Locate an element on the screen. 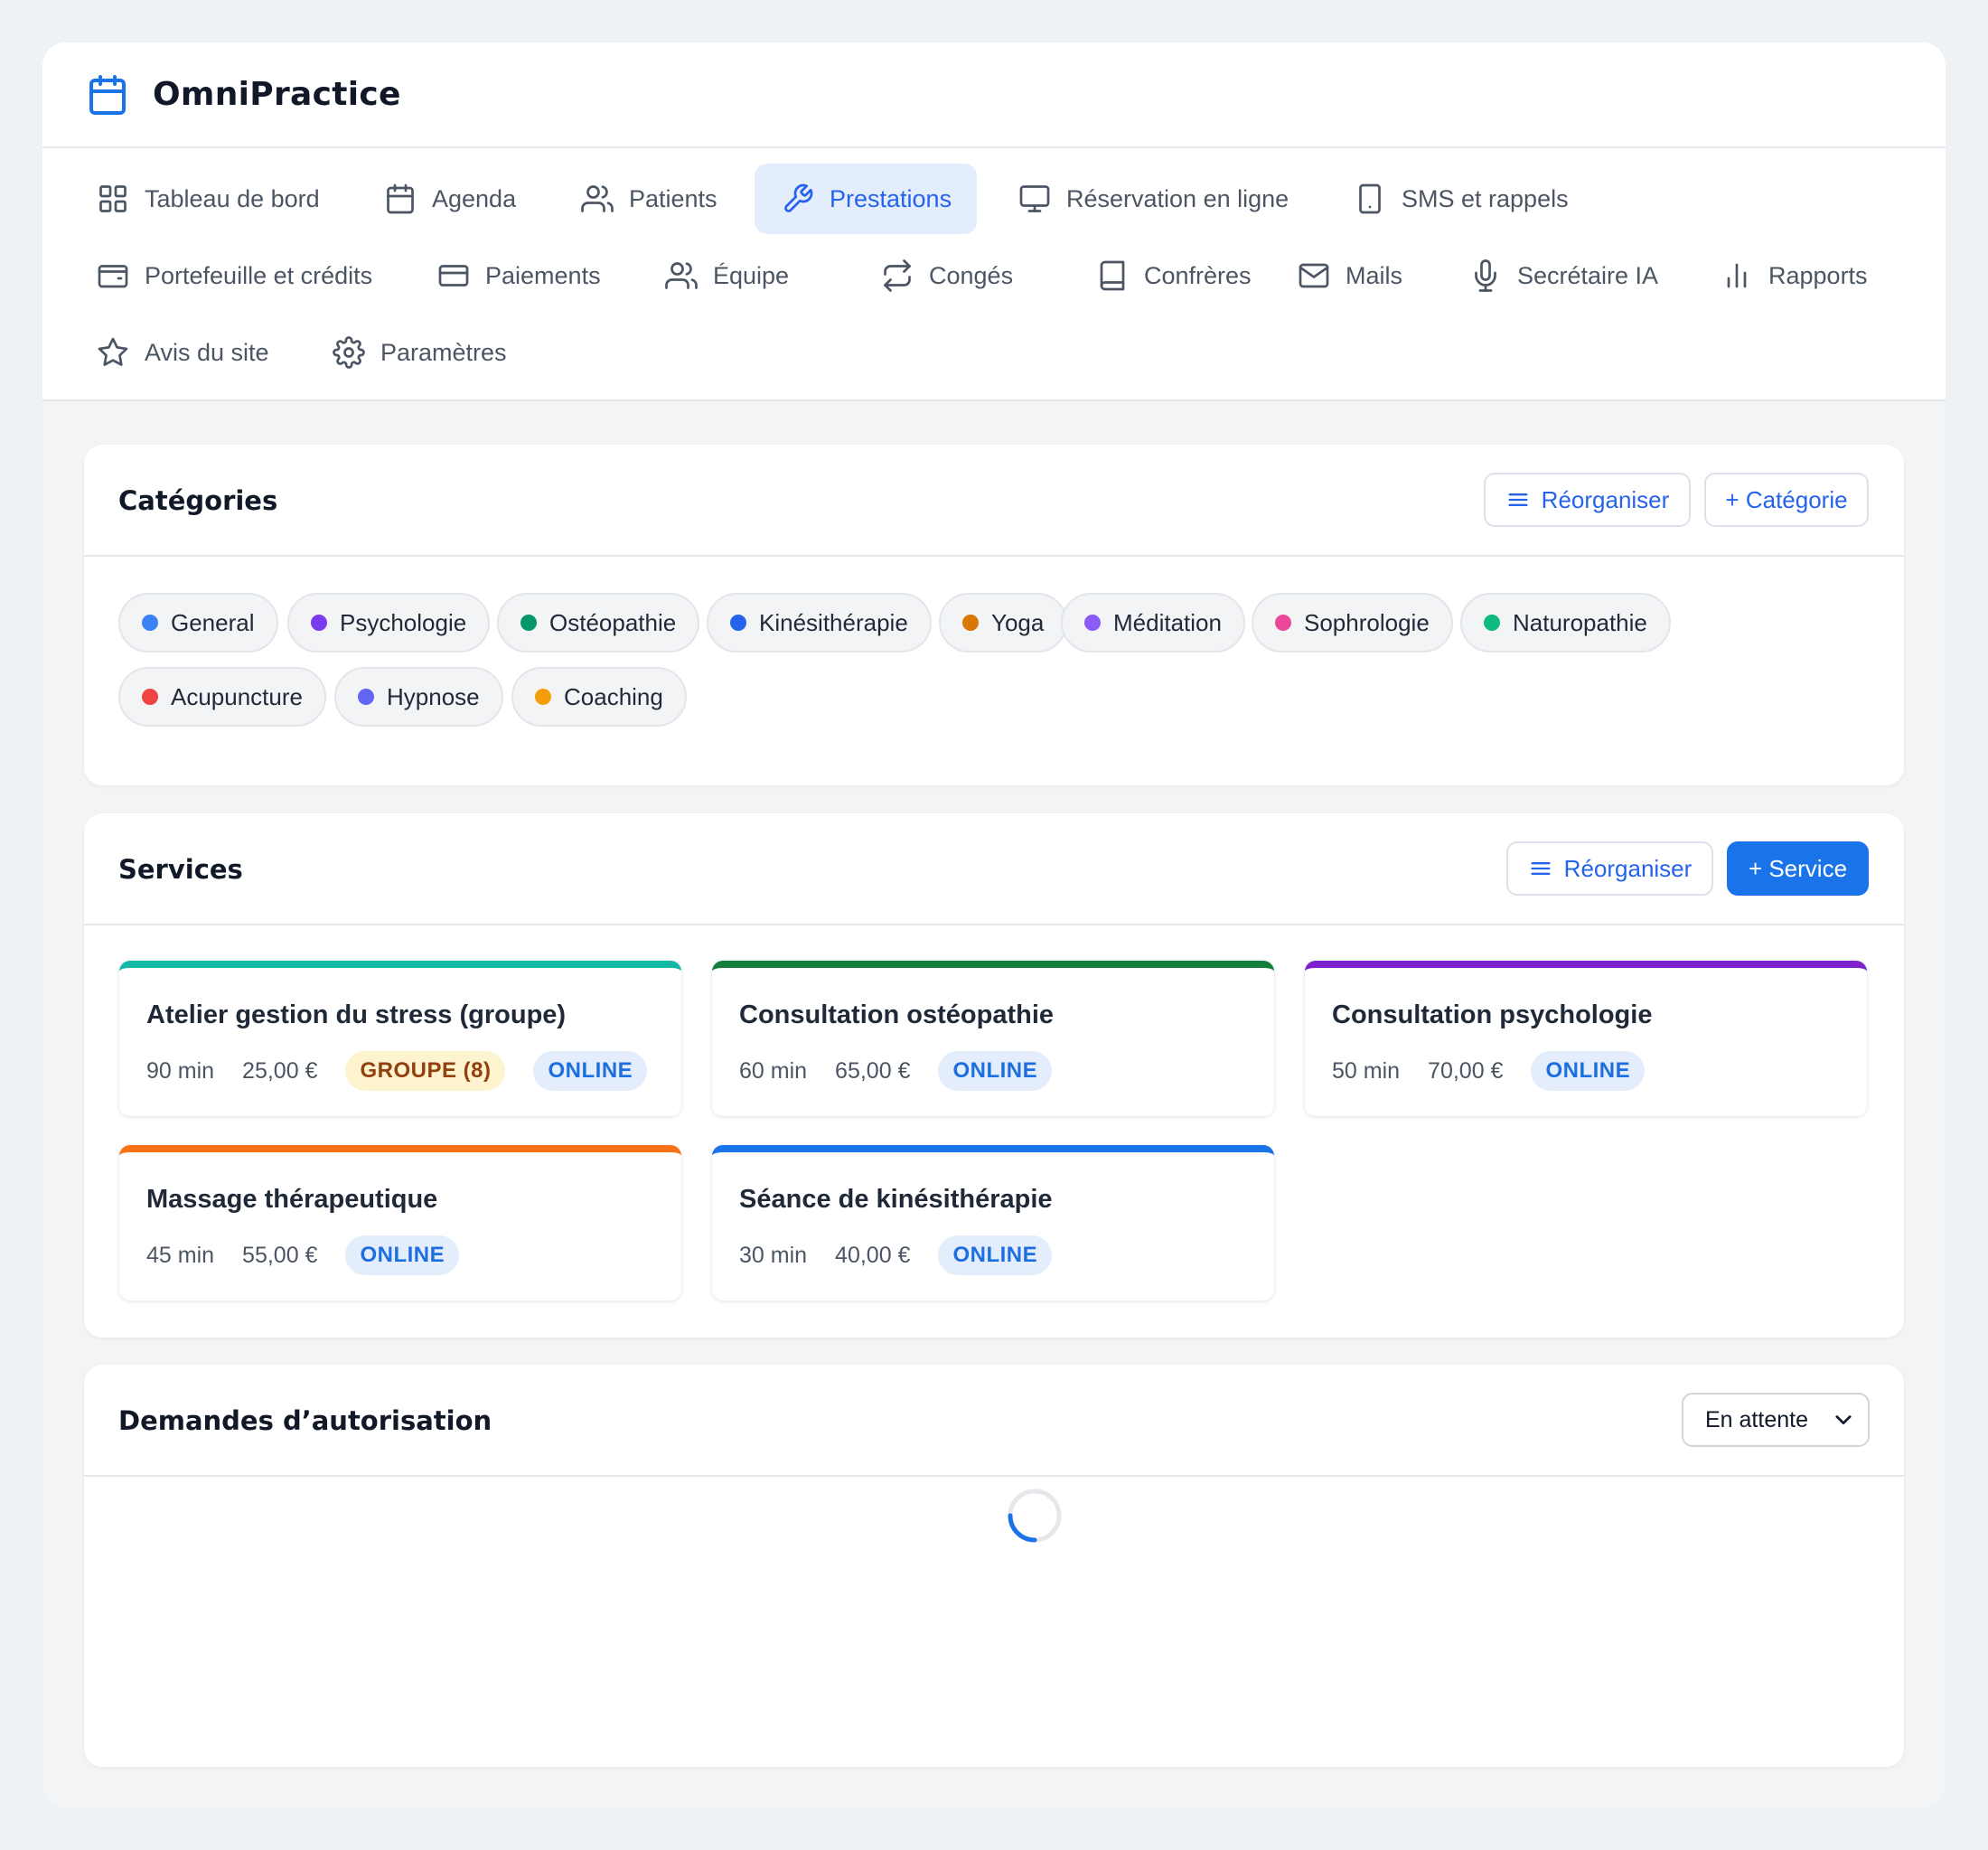 This screenshot has height=1850, width=1988. category-label: Kinésithérapie is located at coordinates (833, 622).